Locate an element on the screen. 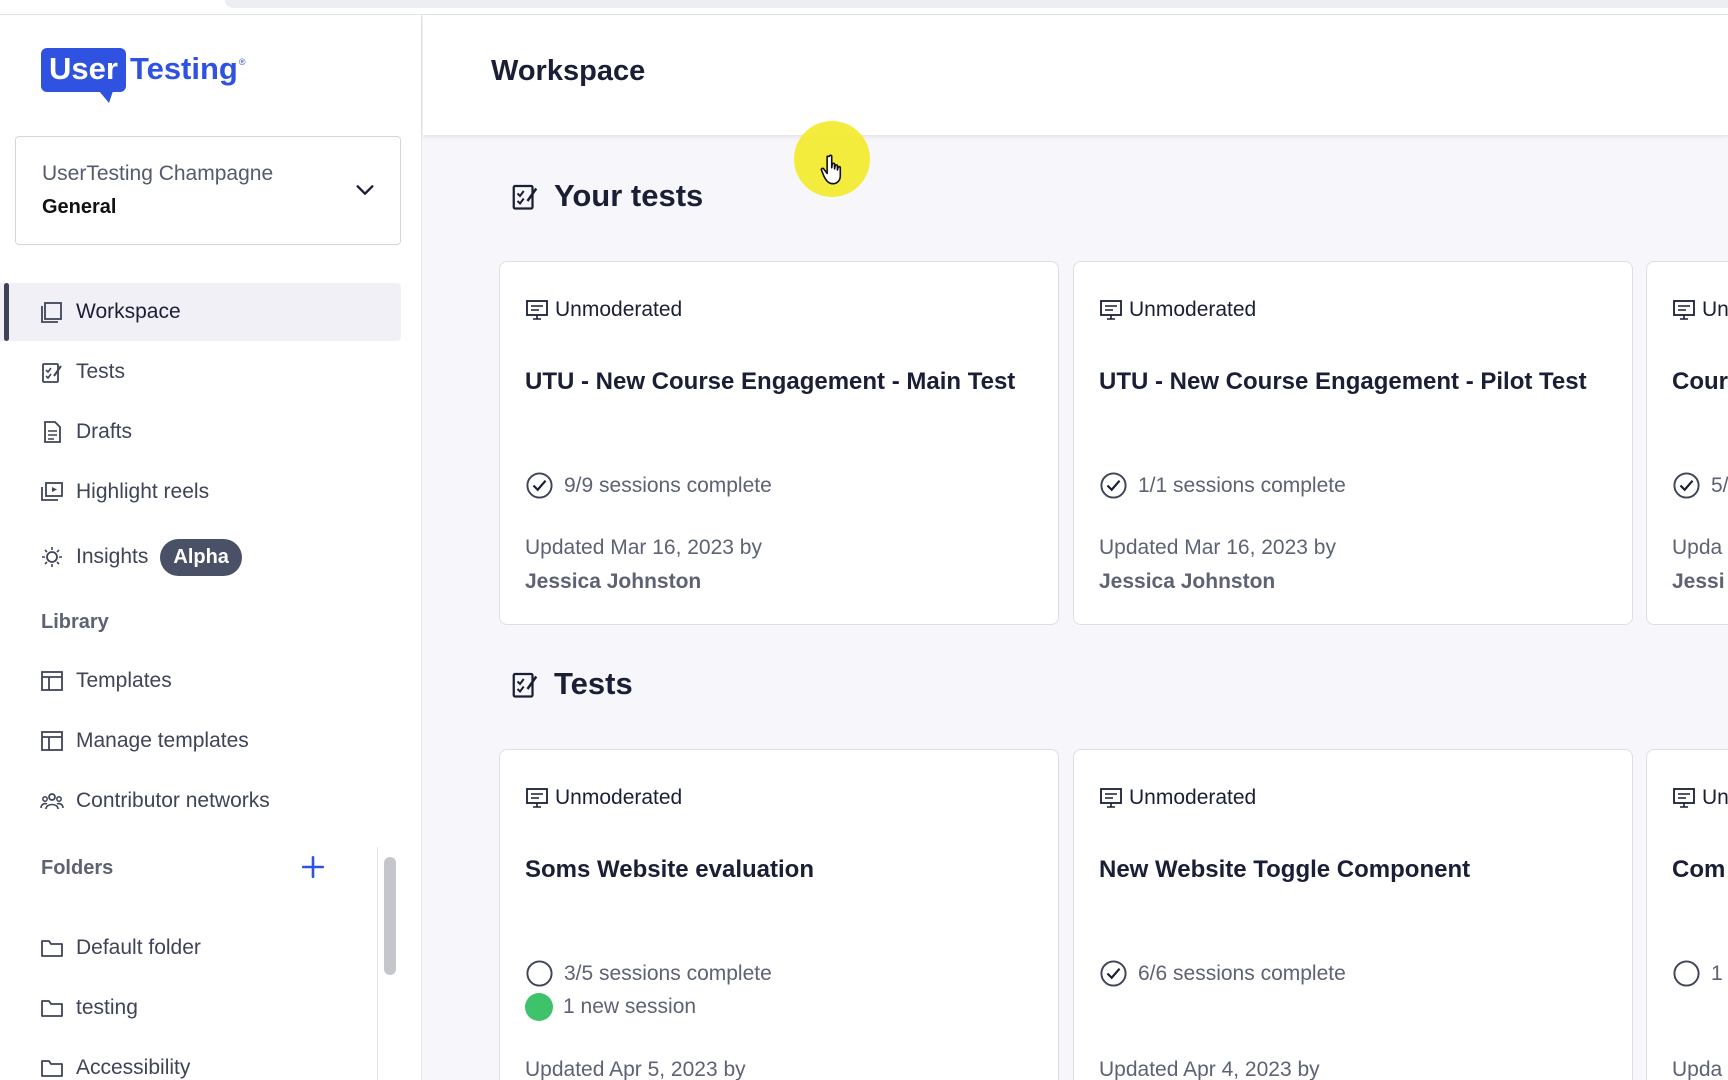 The width and height of the screenshot is (1728, 1080). sidebar-item-templates: Templates is located at coordinates (200, 681).